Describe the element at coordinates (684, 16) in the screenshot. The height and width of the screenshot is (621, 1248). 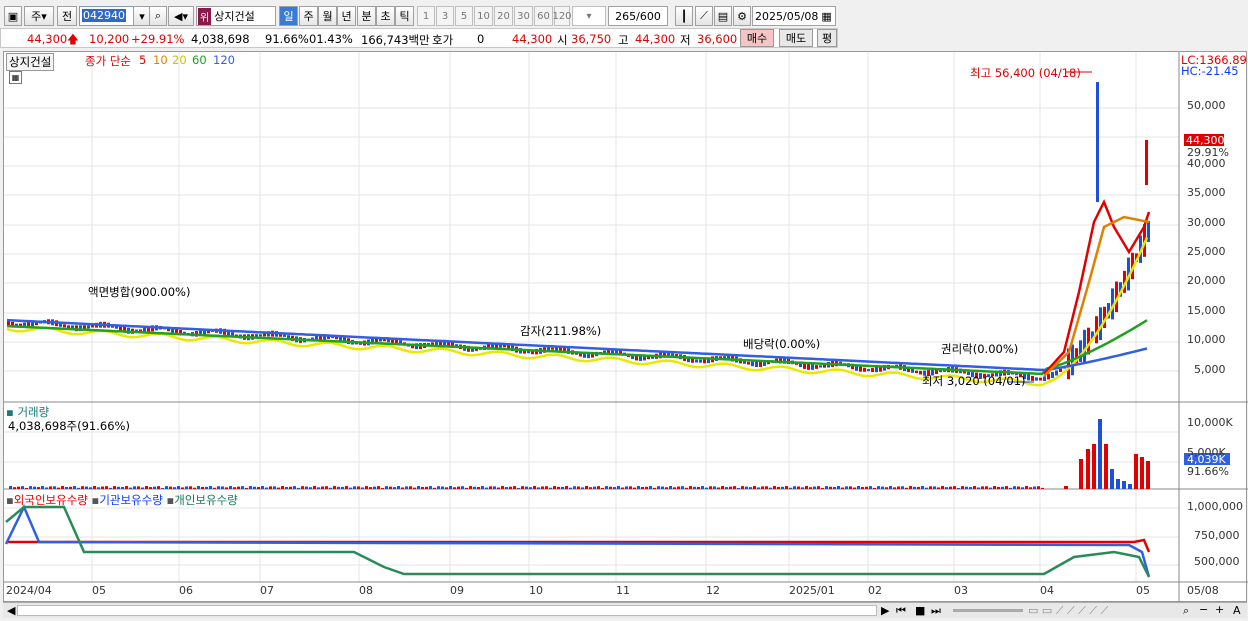
I see `candle-icon: ┃` at that location.